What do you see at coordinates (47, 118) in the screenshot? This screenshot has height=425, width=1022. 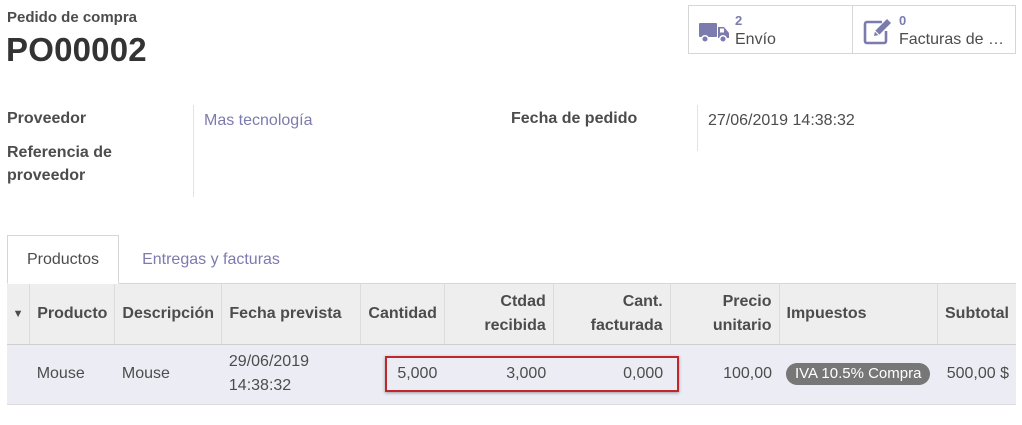 I see `vendor-label: Proveedor` at bounding box center [47, 118].